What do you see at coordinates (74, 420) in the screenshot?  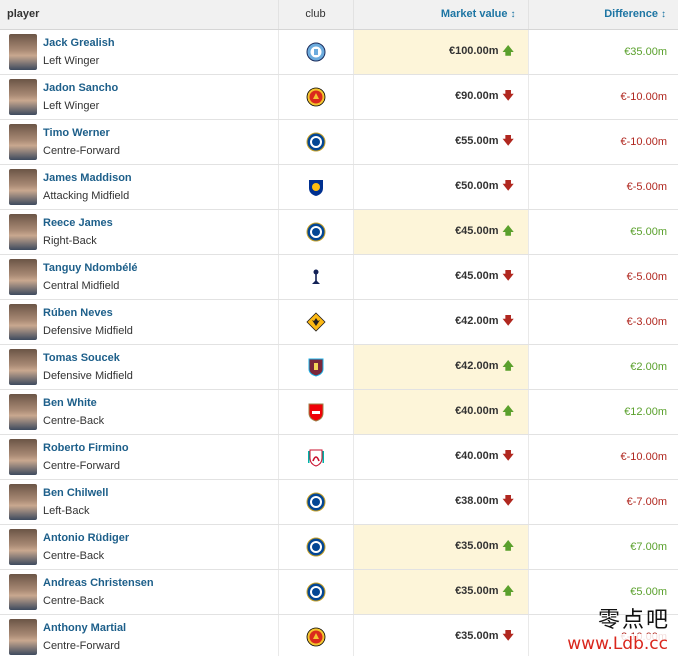 I see `player-position: Centre-Back` at bounding box center [74, 420].